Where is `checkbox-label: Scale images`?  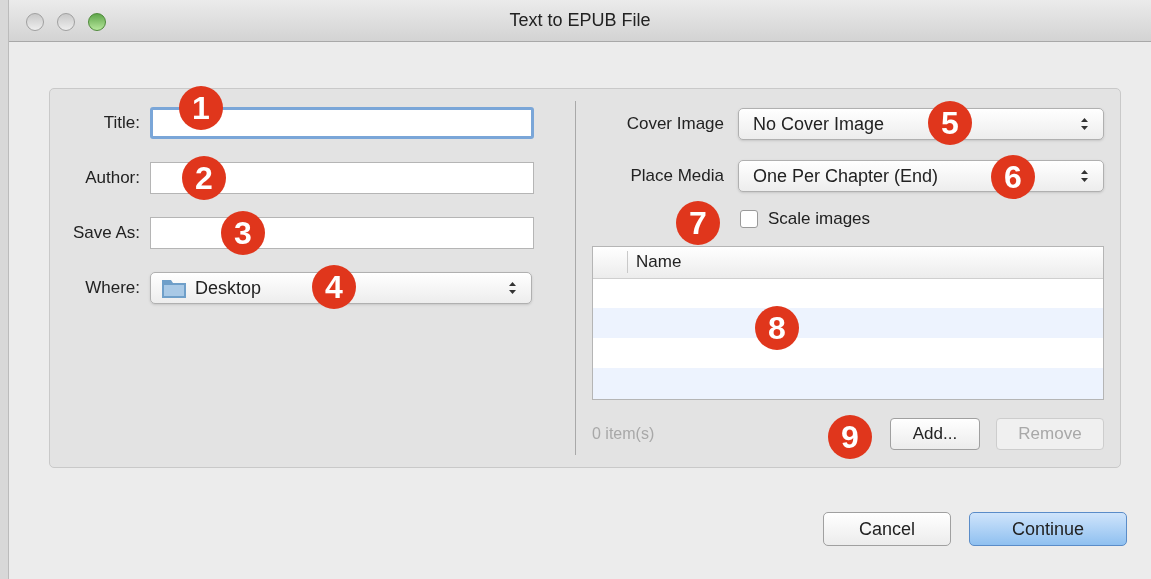
checkbox-label: Scale images is located at coordinates (819, 219).